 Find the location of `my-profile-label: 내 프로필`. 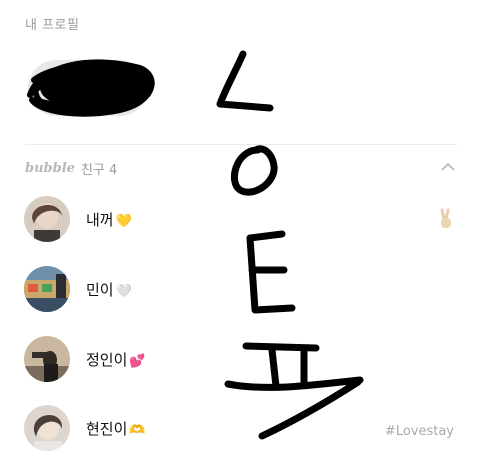

my-profile-label: 내 프로필 is located at coordinates (52, 25).